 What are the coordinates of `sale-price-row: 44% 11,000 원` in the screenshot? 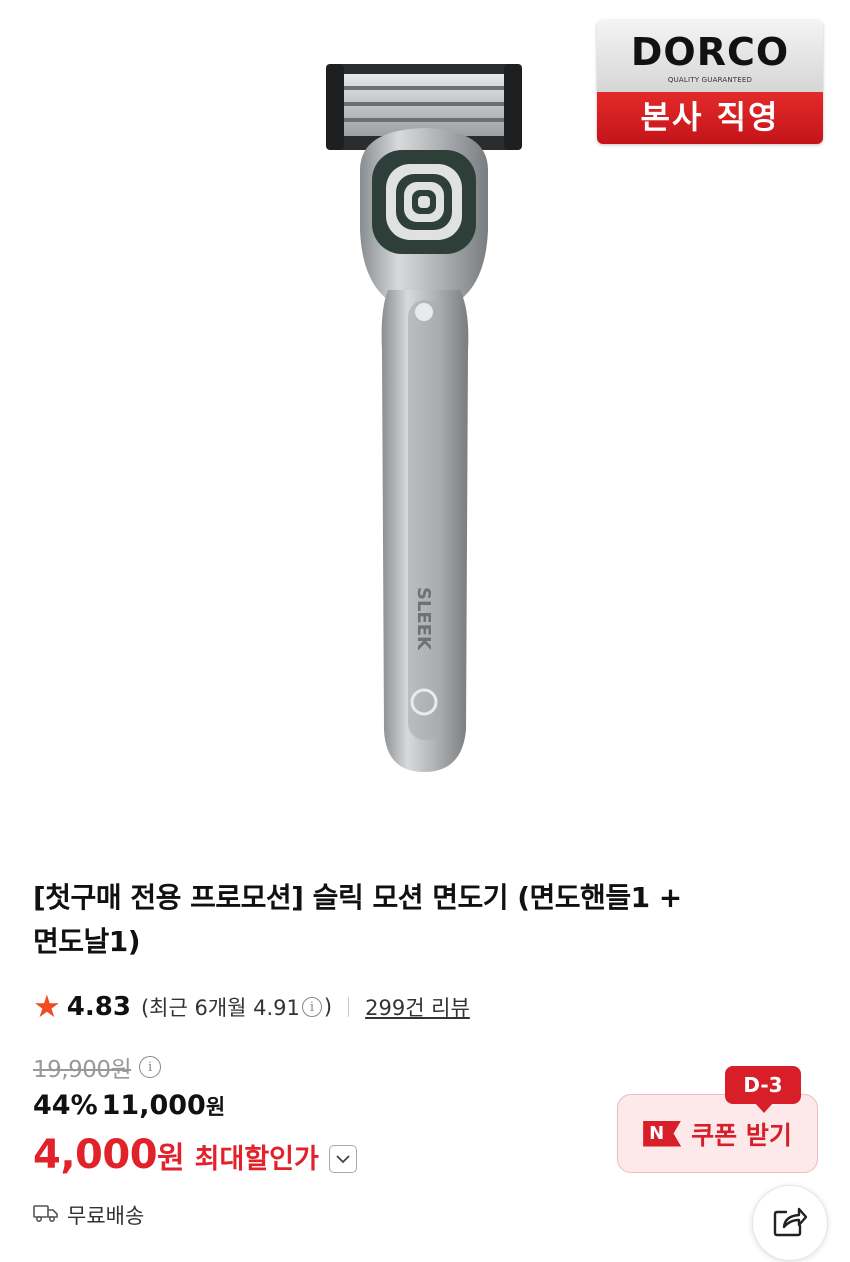 It's located at (129, 1105).